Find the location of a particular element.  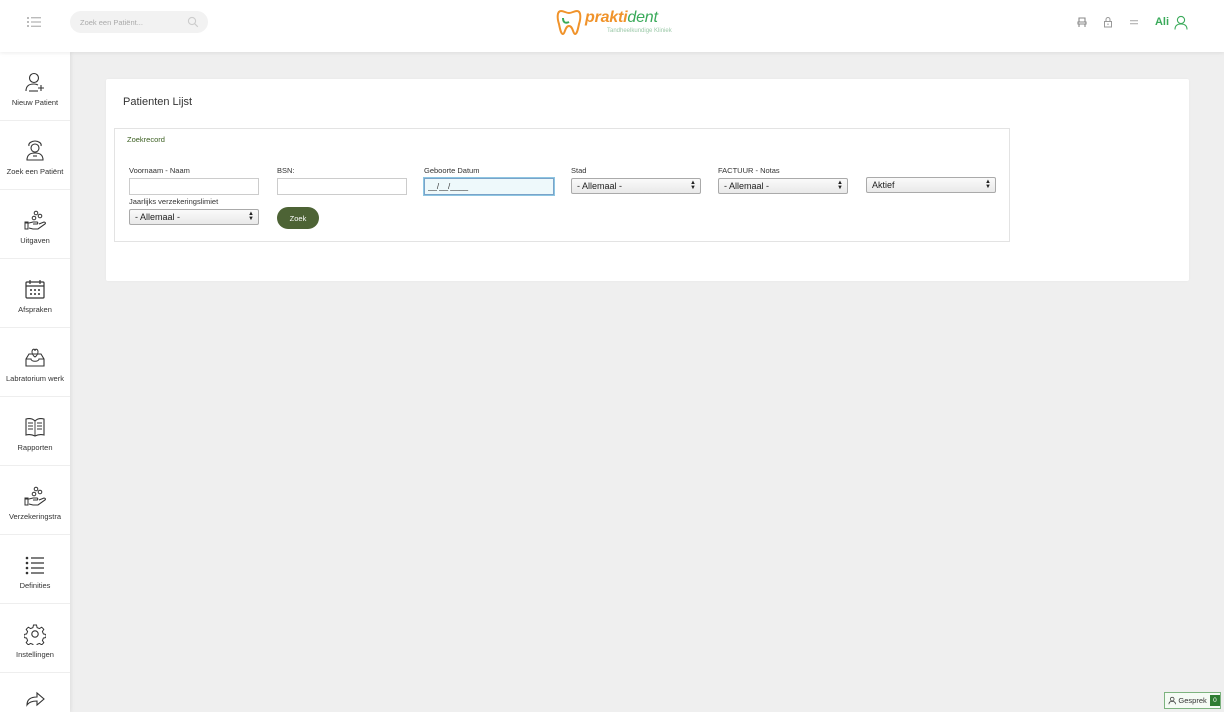

sidebar-item-expenses: Uitgaven is located at coordinates (35, 224).